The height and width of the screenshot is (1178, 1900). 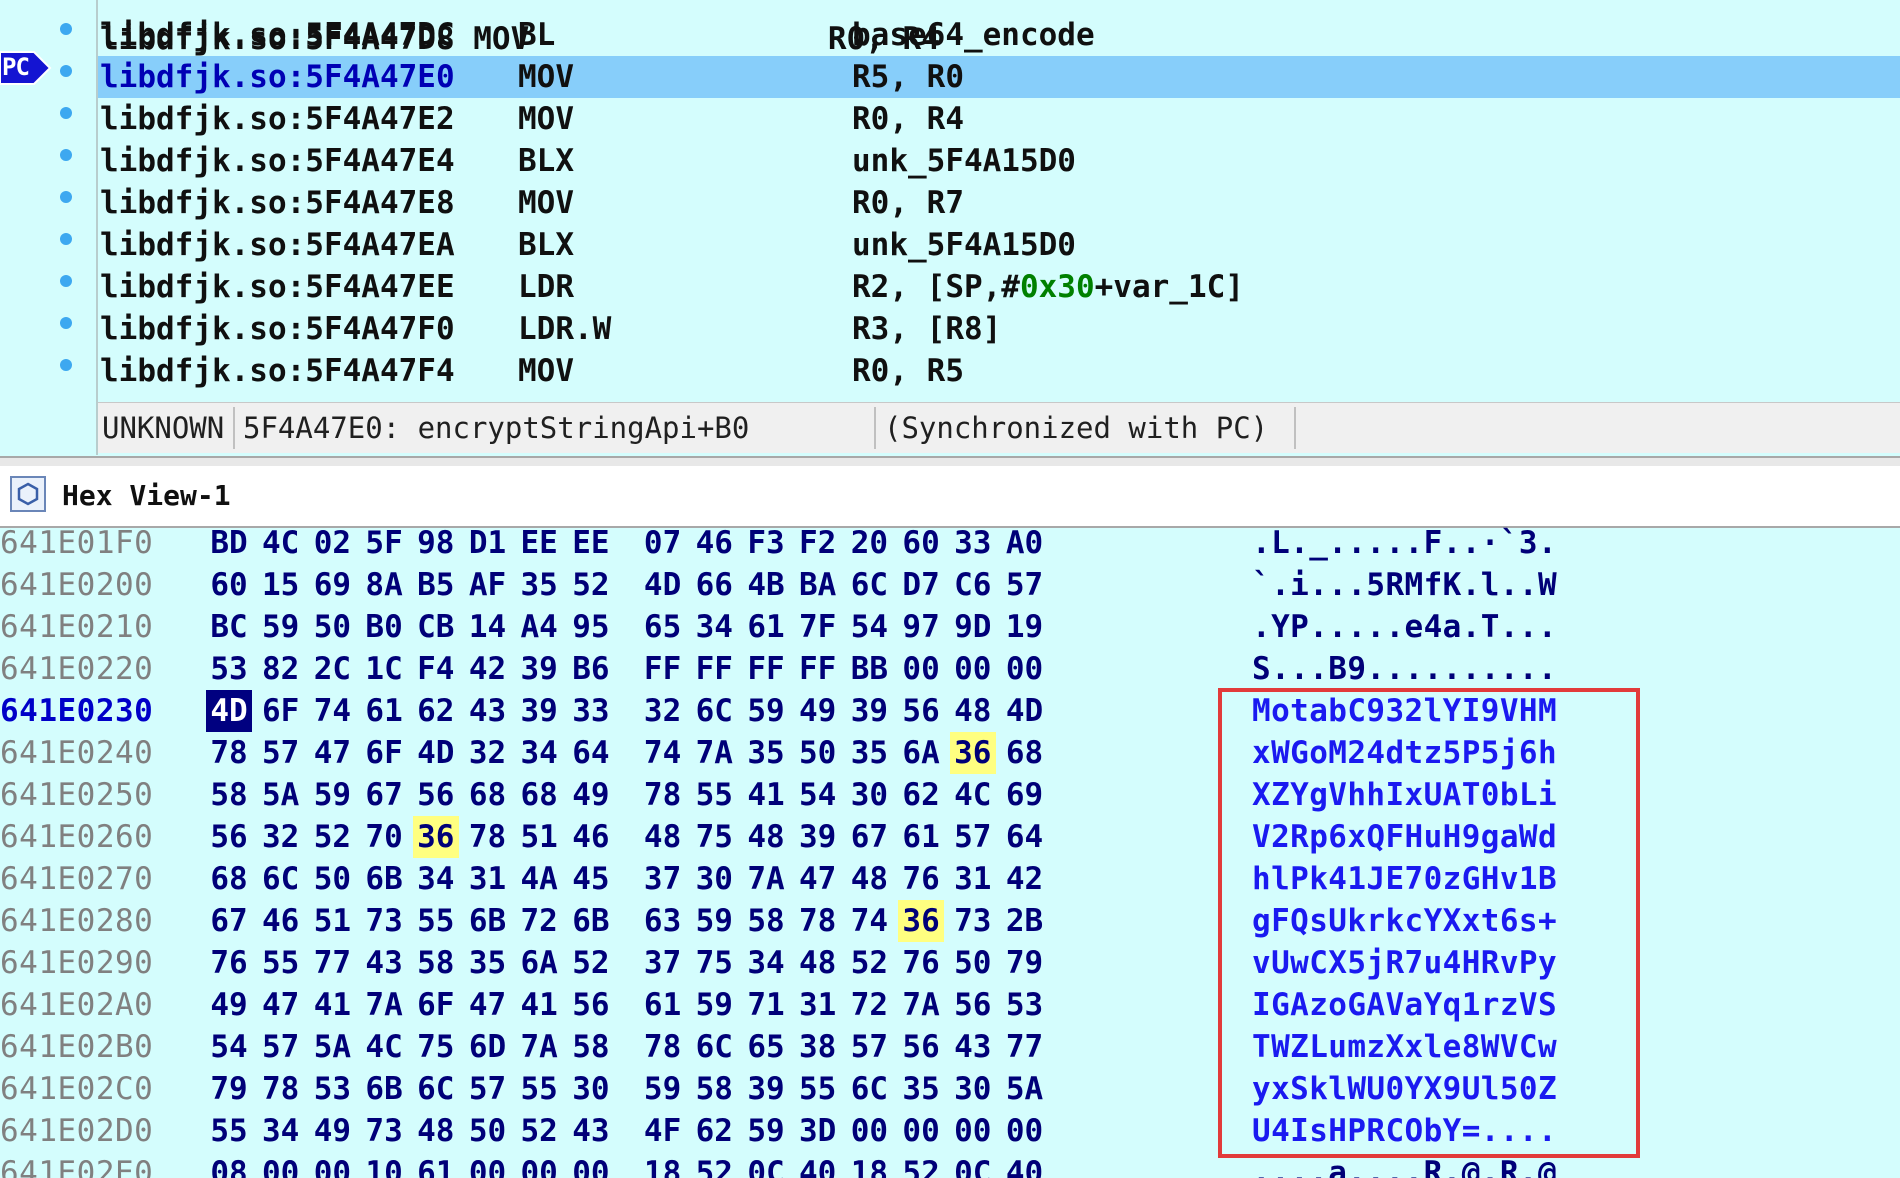 I want to click on hex-byte: 77, so click(x=332, y=963).